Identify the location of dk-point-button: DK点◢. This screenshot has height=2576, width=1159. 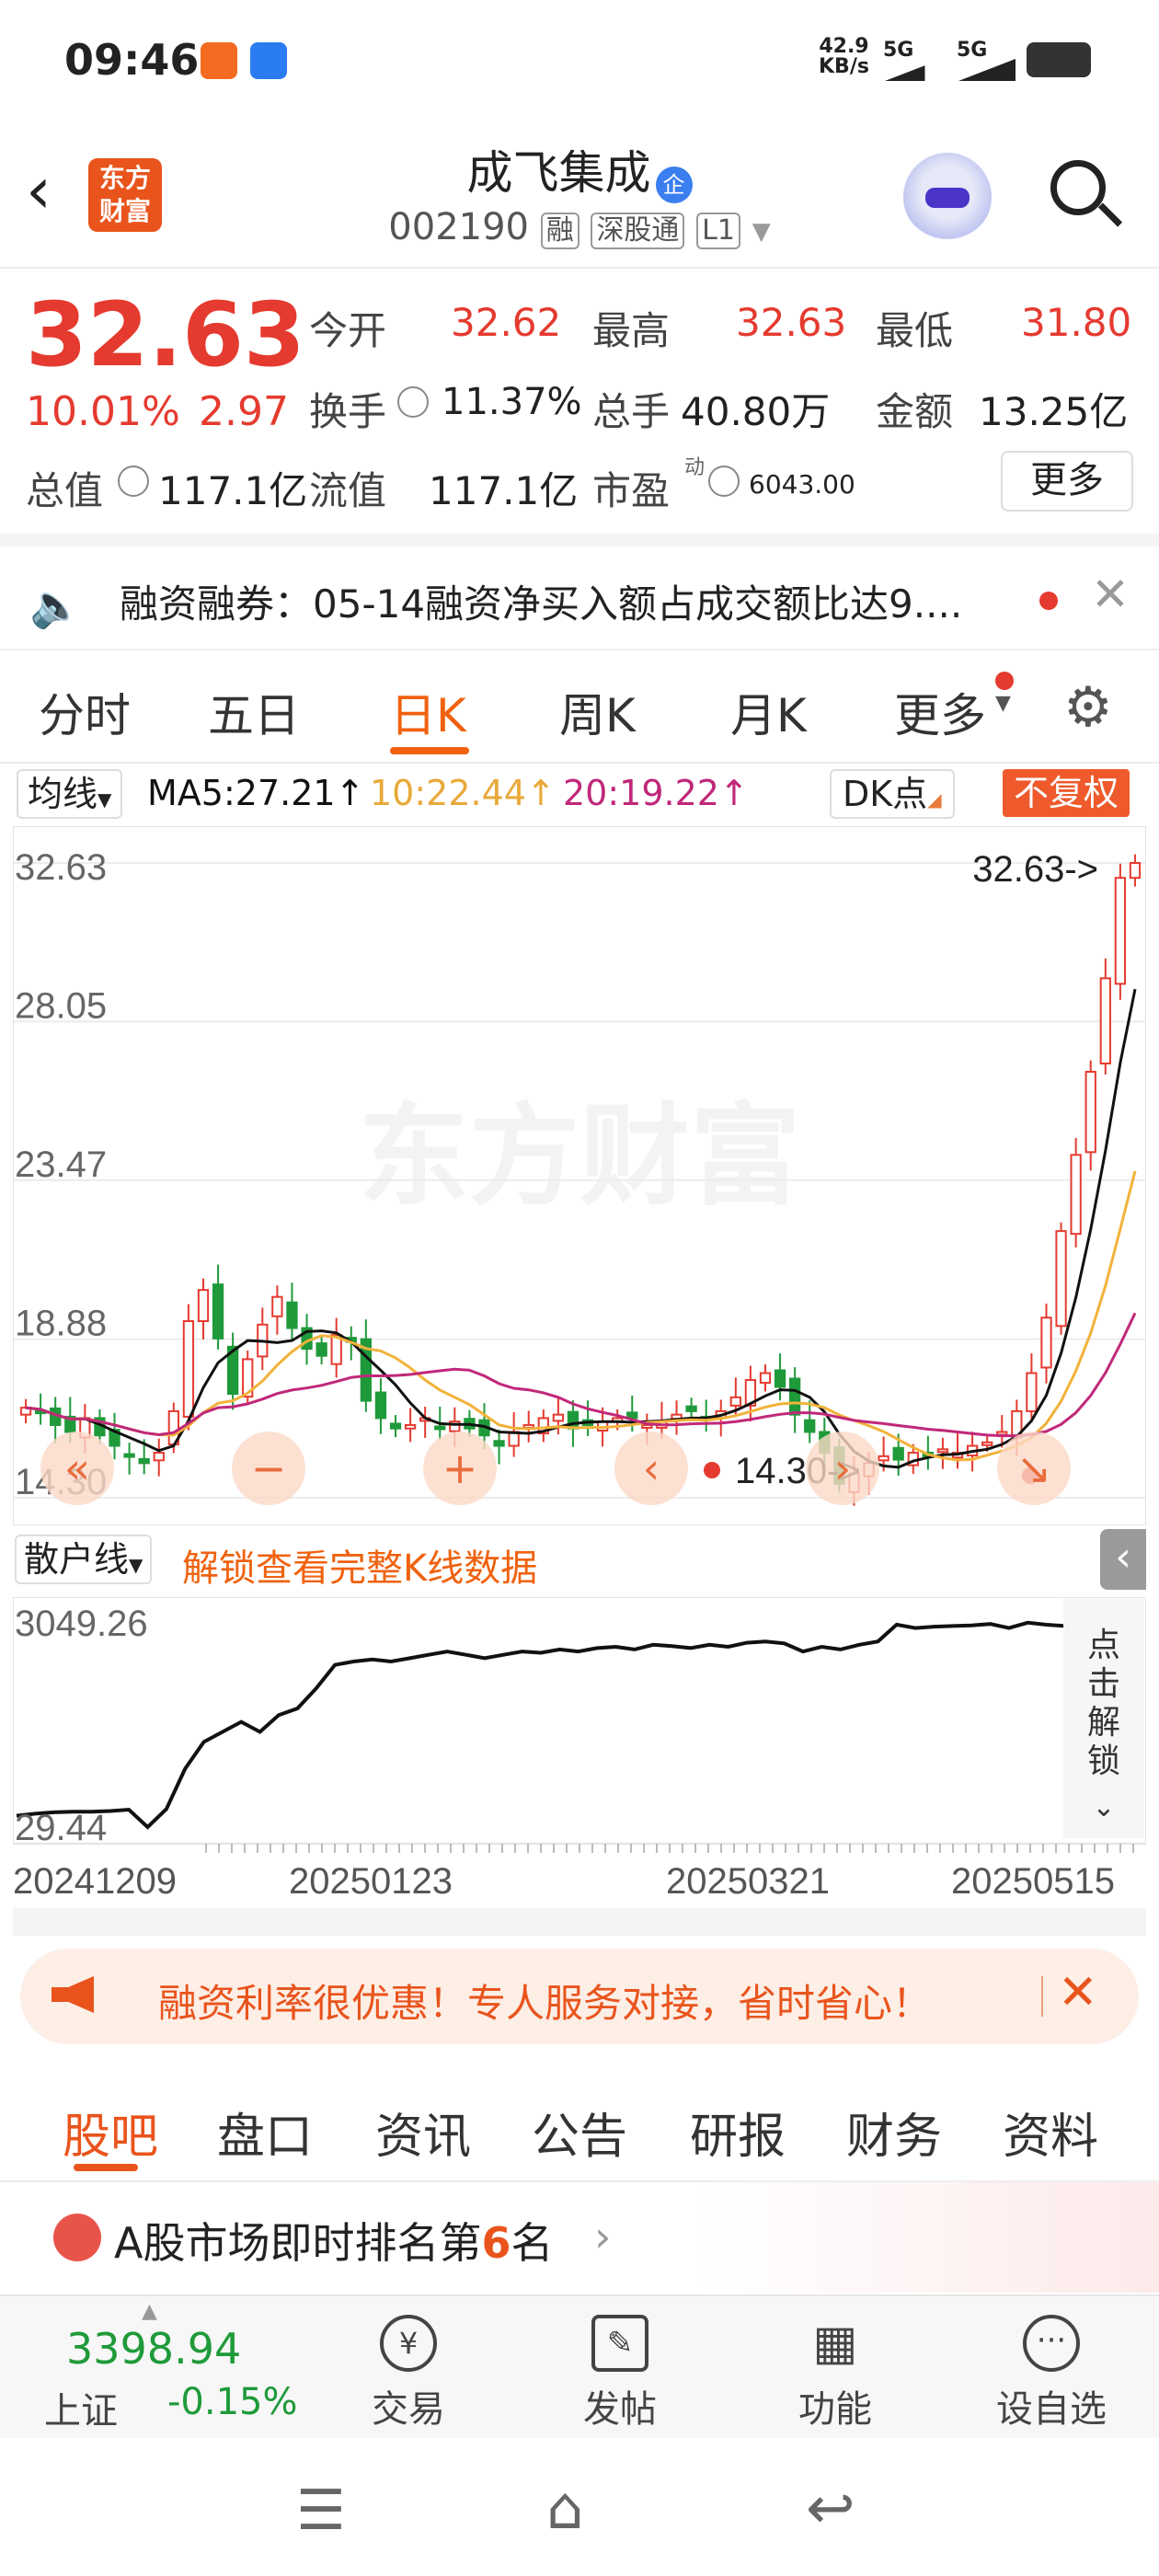
(892, 794).